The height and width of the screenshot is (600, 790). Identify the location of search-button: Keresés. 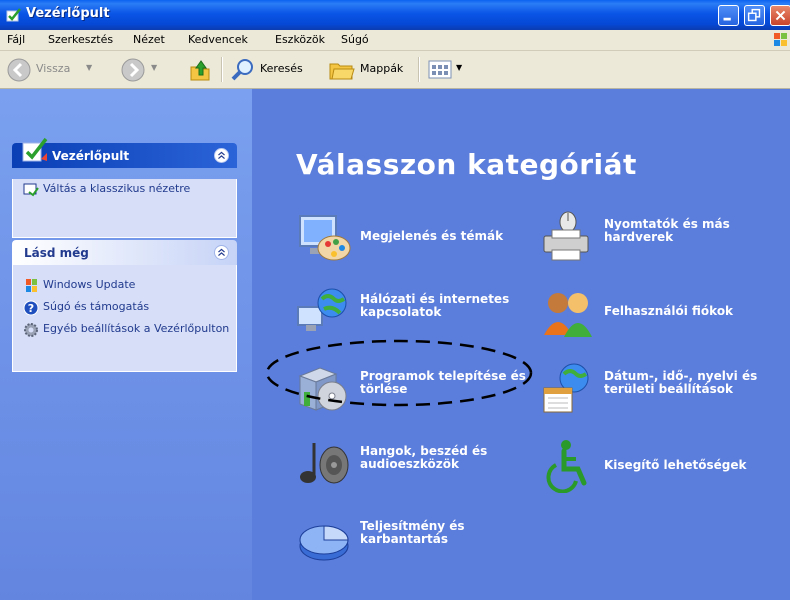
(272, 69).